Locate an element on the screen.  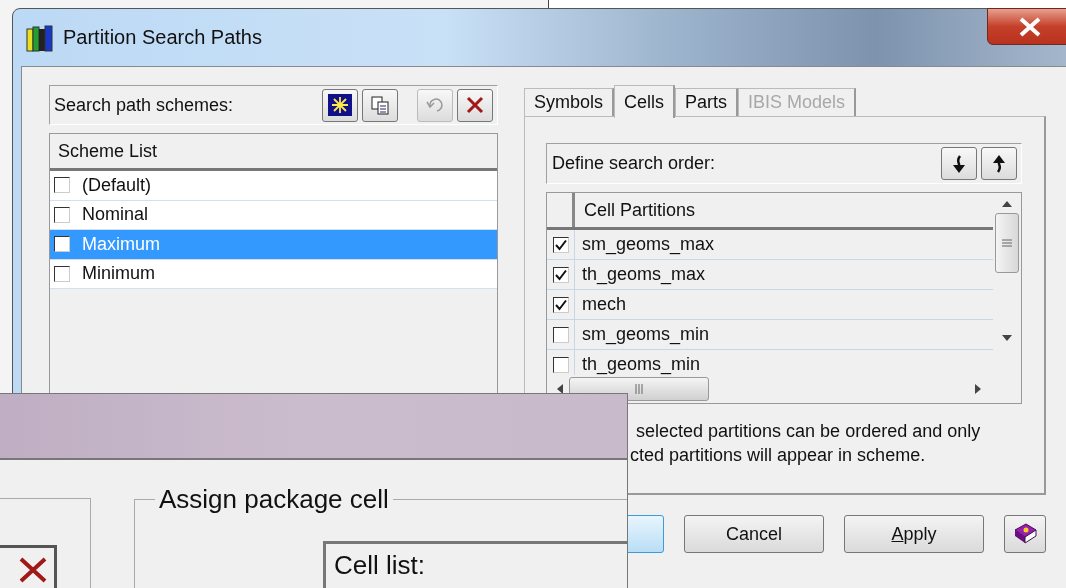
copy-button is located at coordinates (380, 105).